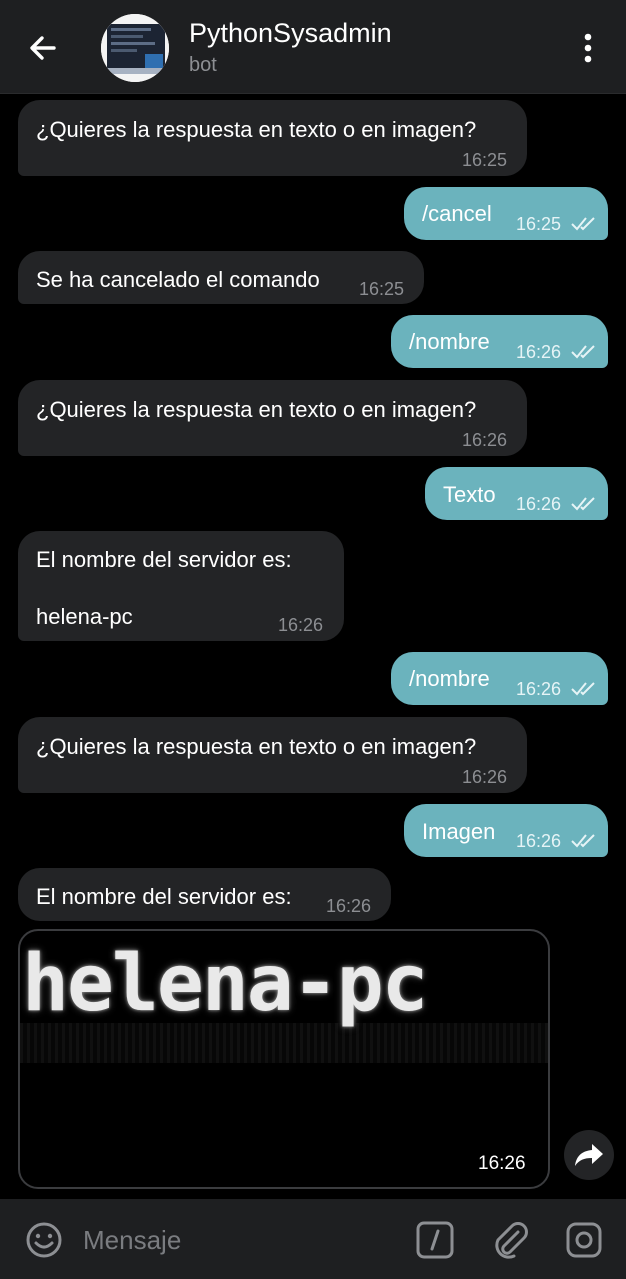  I want to click on message-text: Texto, so click(469, 494).